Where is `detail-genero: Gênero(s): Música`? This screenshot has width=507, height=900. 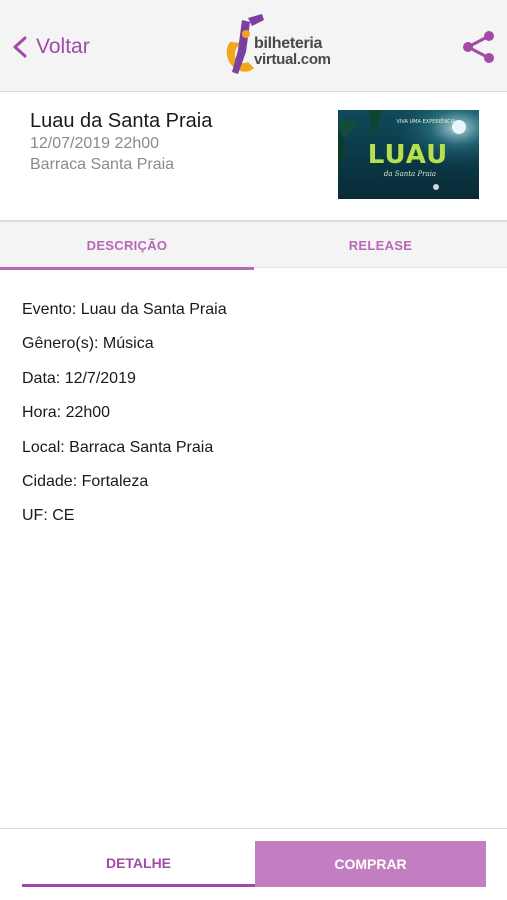
detail-genero: Gênero(s): Música is located at coordinates (88, 344).